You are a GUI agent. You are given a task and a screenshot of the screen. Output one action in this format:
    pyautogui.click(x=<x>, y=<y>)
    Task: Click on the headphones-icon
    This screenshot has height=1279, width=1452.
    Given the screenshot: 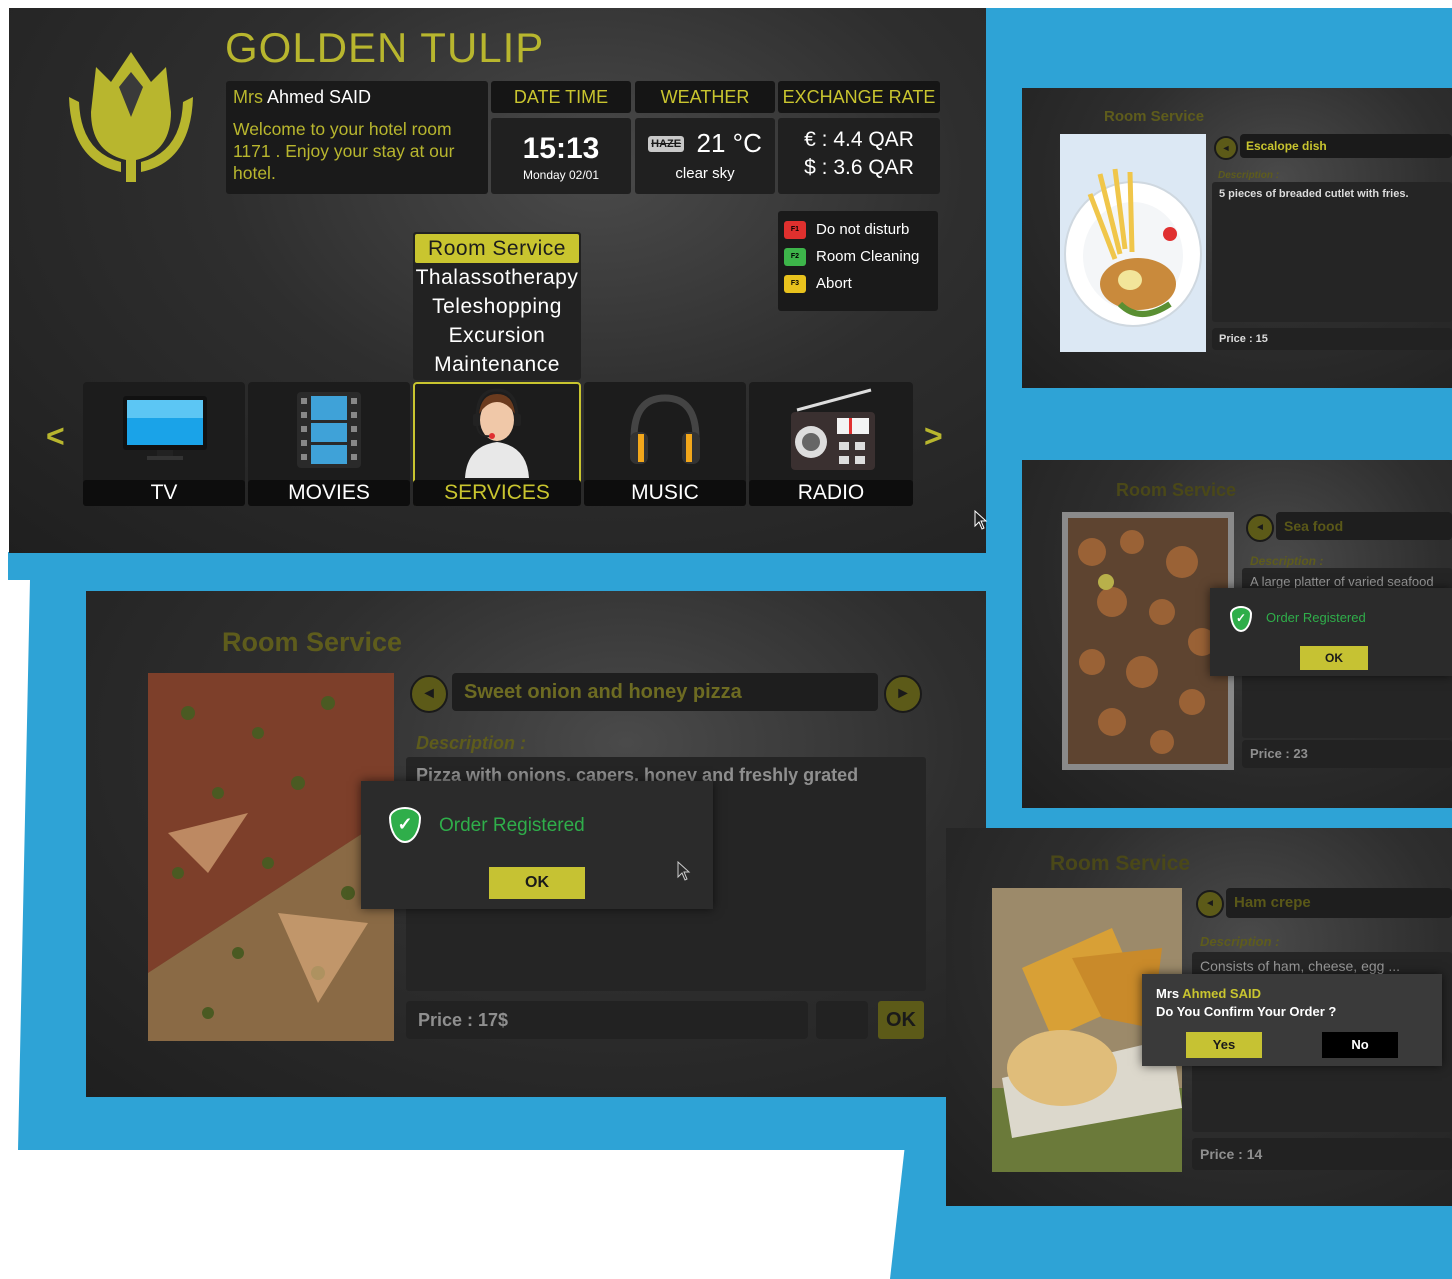 What is the action you would take?
    pyautogui.click(x=665, y=429)
    